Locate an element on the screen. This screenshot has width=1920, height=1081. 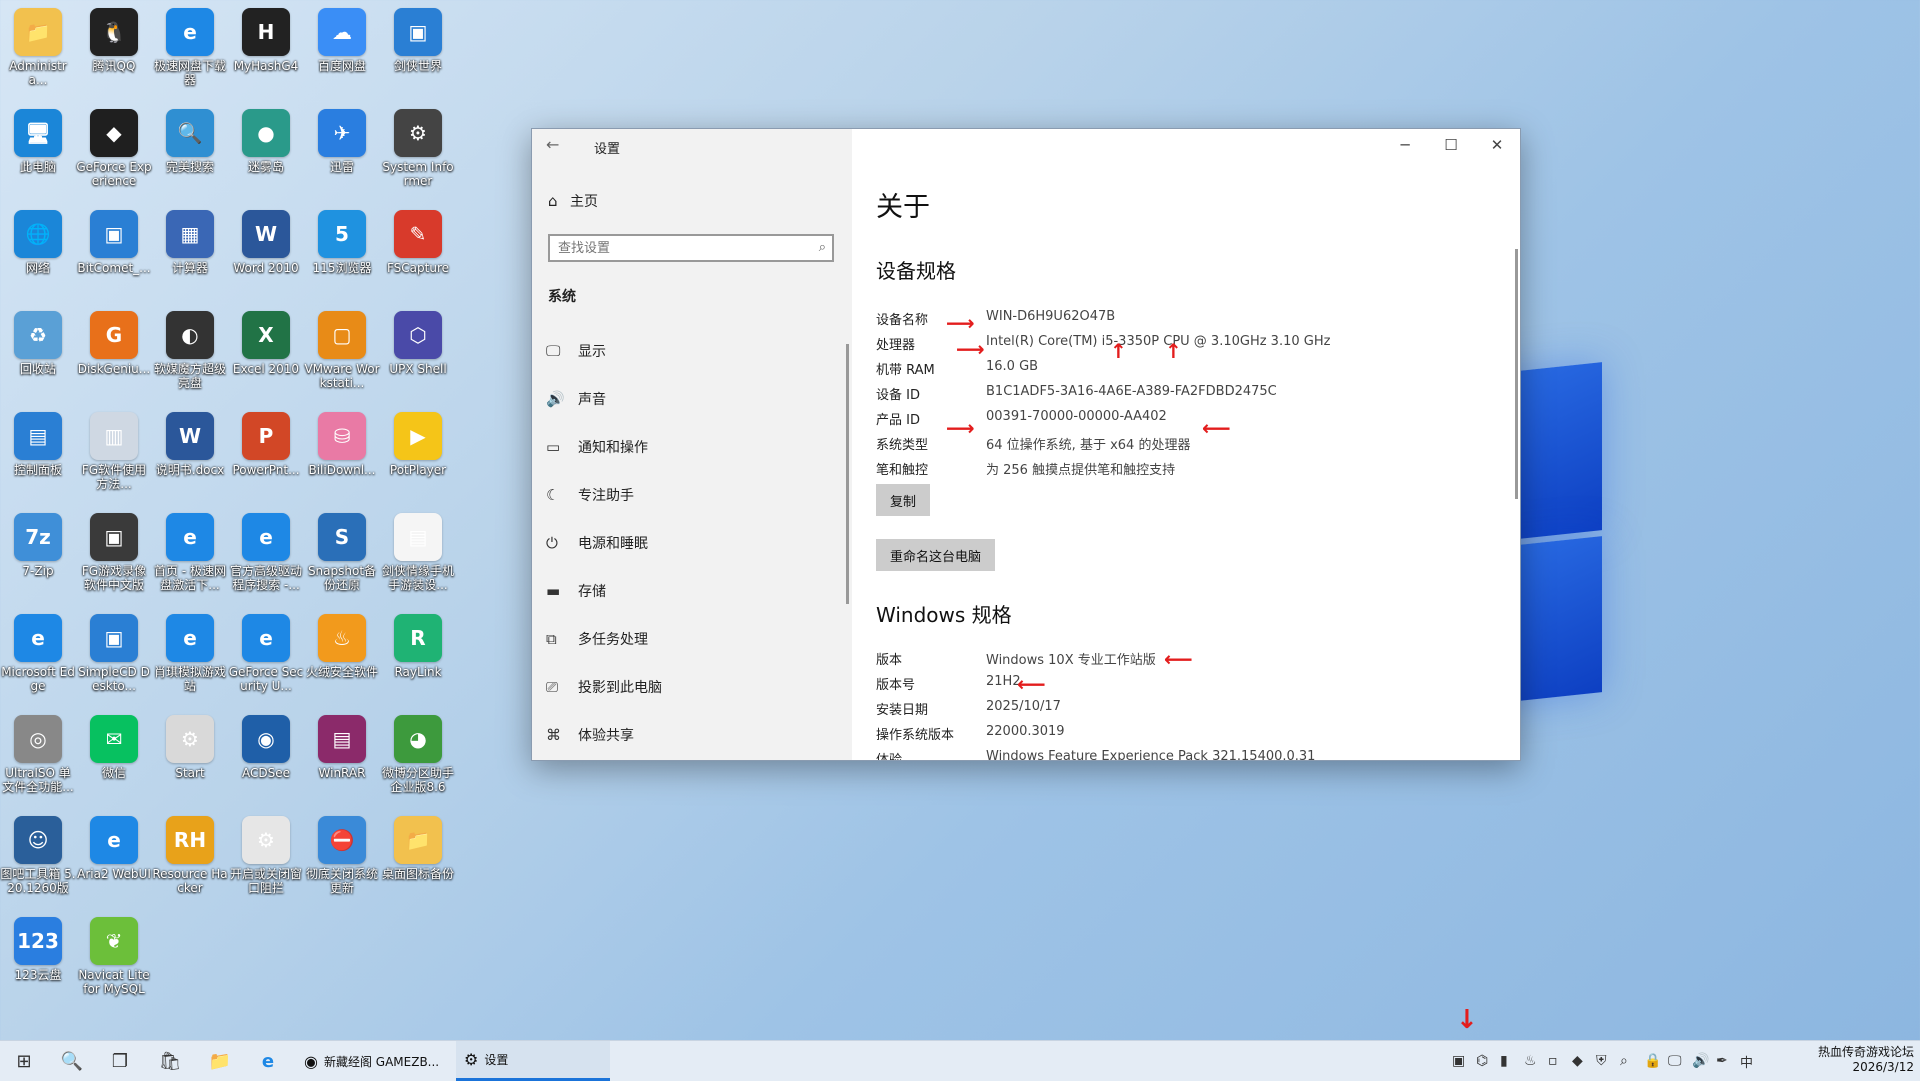
tray-search-icon: ⌕ is located at coordinates (1632, 1061).